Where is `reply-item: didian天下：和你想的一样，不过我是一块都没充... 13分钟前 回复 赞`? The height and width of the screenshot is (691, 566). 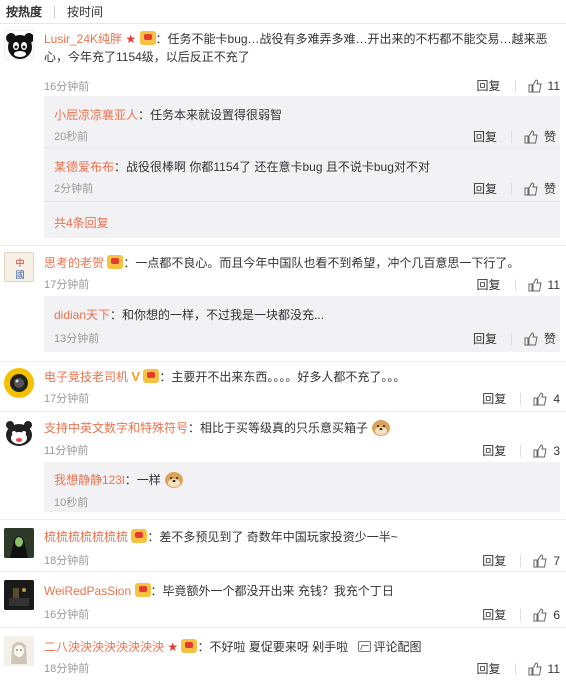
reply-item: didian天下：和你想的一样，不过我是一块都没充... 13分钟前 回复 赞 is located at coordinates (302, 324).